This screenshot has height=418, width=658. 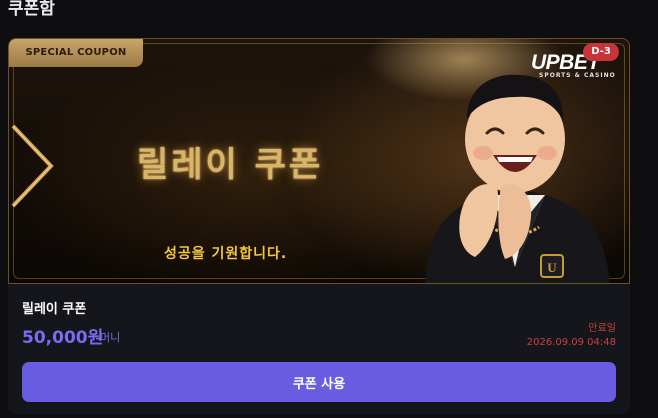 What do you see at coordinates (601, 52) in the screenshot?
I see `dday-badge: D-3` at bounding box center [601, 52].